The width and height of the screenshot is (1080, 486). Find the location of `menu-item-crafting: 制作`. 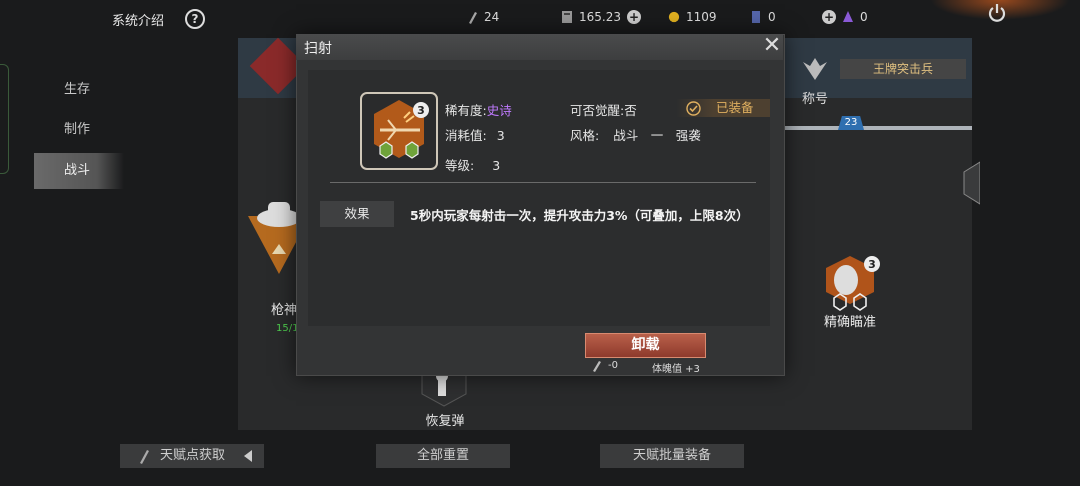

menu-item-crafting: 制作 is located at coordinates (79, 130).